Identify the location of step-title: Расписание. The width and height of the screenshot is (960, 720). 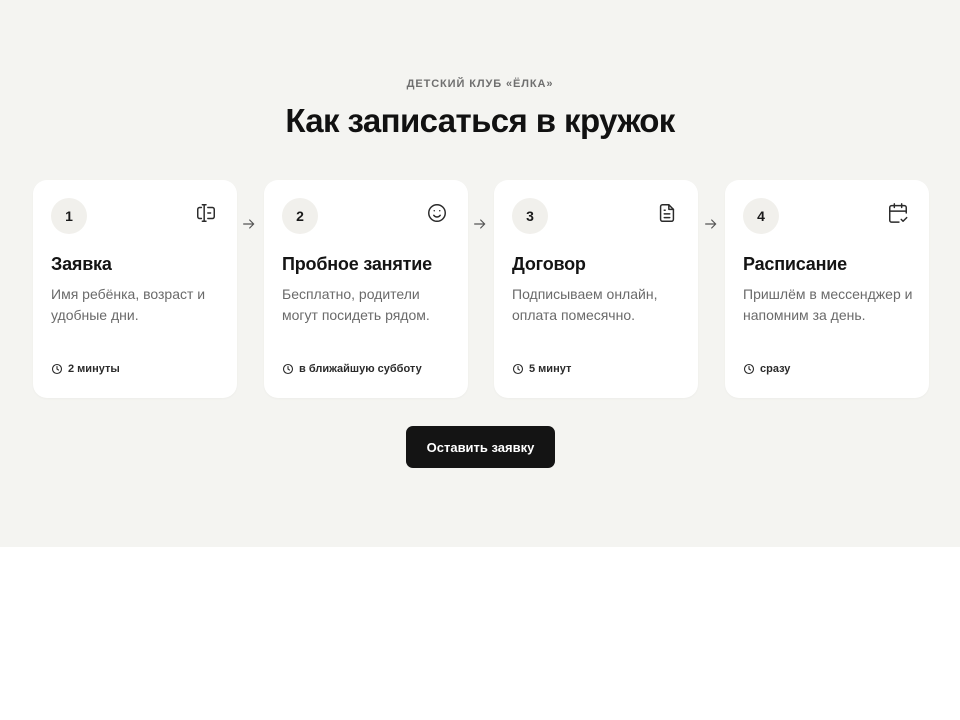
(795, 264).